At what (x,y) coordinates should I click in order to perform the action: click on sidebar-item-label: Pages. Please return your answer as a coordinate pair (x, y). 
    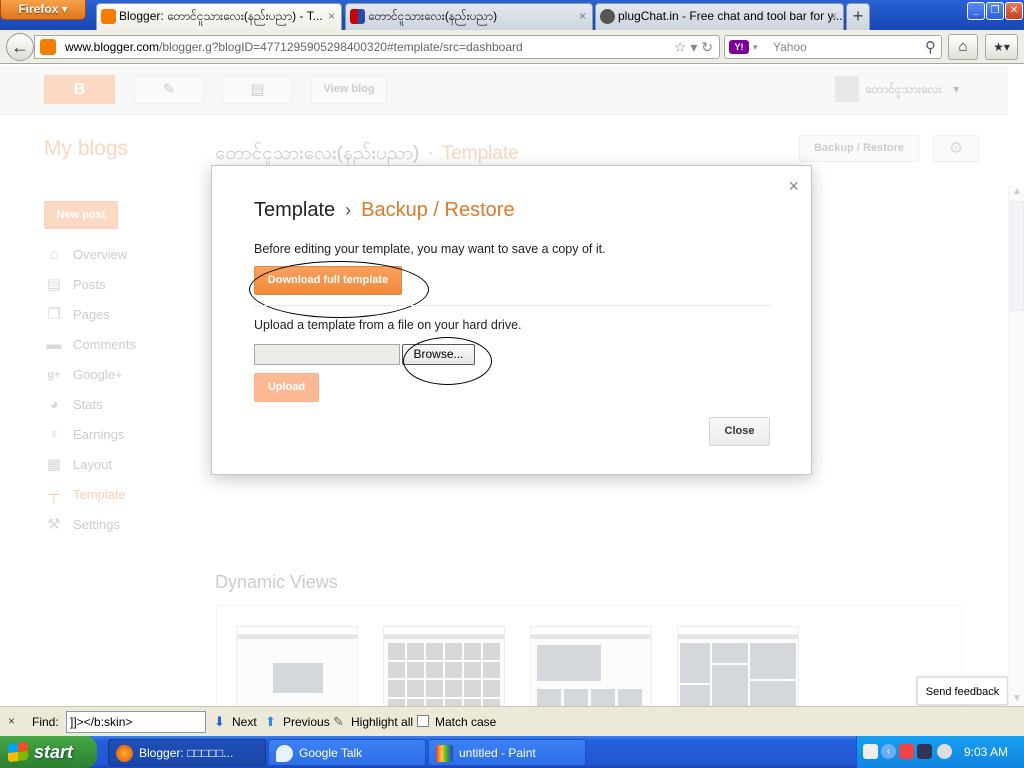
    Looking at the image, I should click on (91, 314).